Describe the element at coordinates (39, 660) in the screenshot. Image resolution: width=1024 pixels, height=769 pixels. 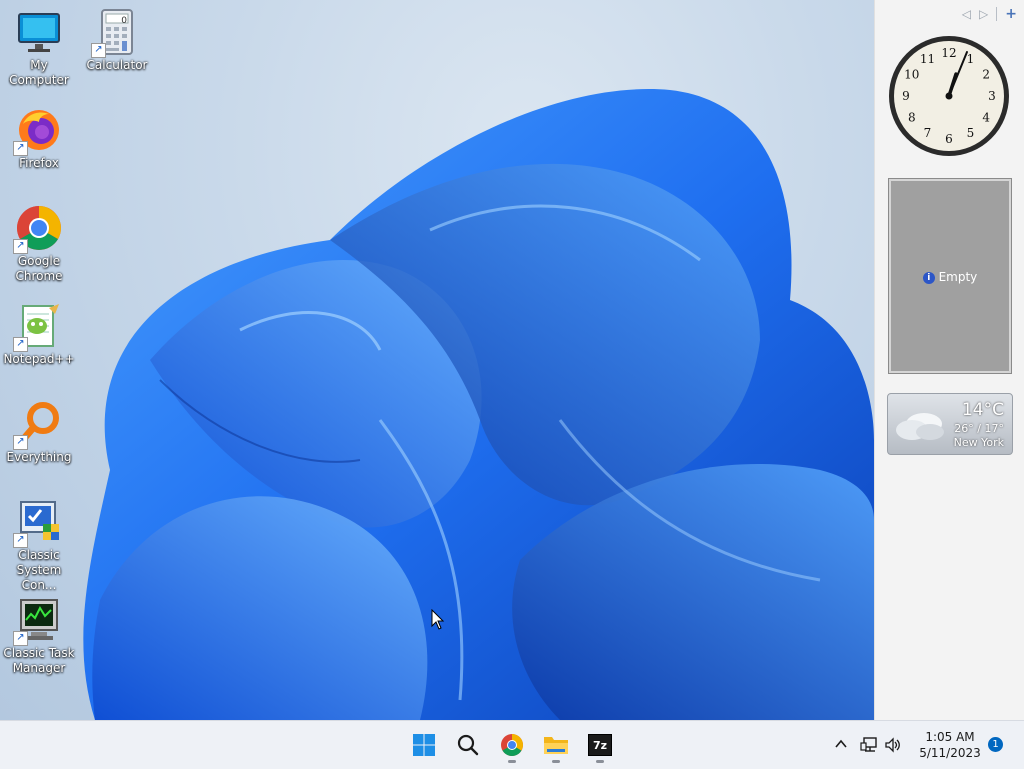
I see `desktop-icon-label: Classic Task Manager` at that location.